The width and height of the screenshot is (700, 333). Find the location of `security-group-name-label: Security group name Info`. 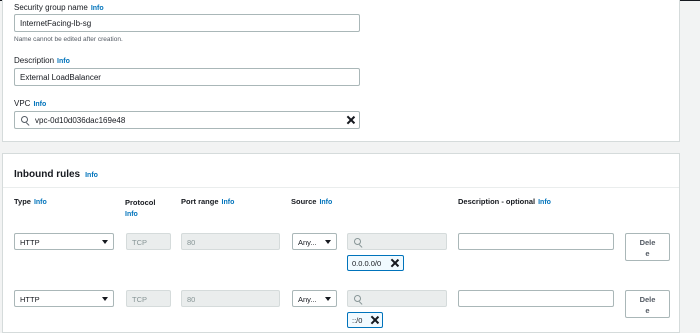

security-group-name-label: Security group name Info is located at coordinates (59, 7).